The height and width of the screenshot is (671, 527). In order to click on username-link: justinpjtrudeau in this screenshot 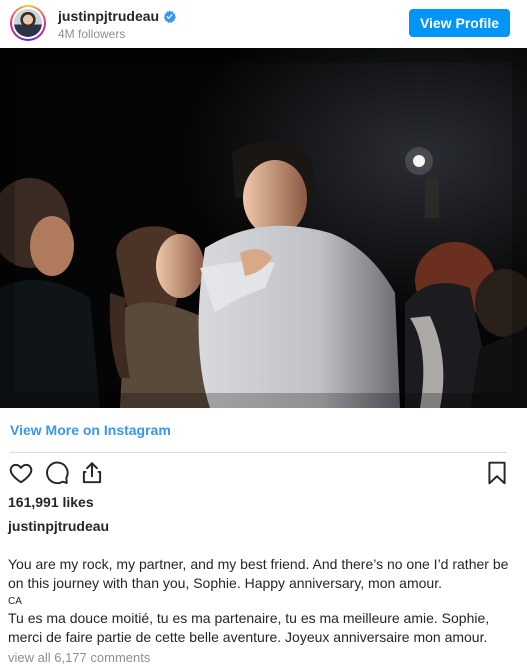, I will do `click(117, 16)`.